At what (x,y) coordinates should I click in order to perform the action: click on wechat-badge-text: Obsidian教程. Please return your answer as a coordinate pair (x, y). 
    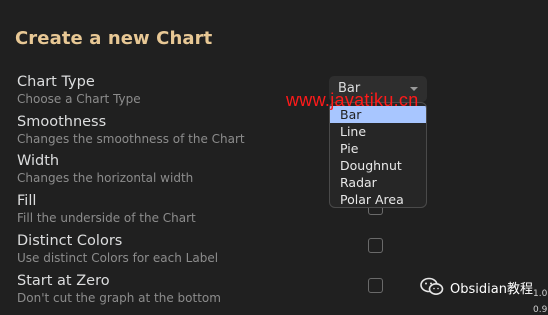
    Looking at the image, I should click on (491, 289).